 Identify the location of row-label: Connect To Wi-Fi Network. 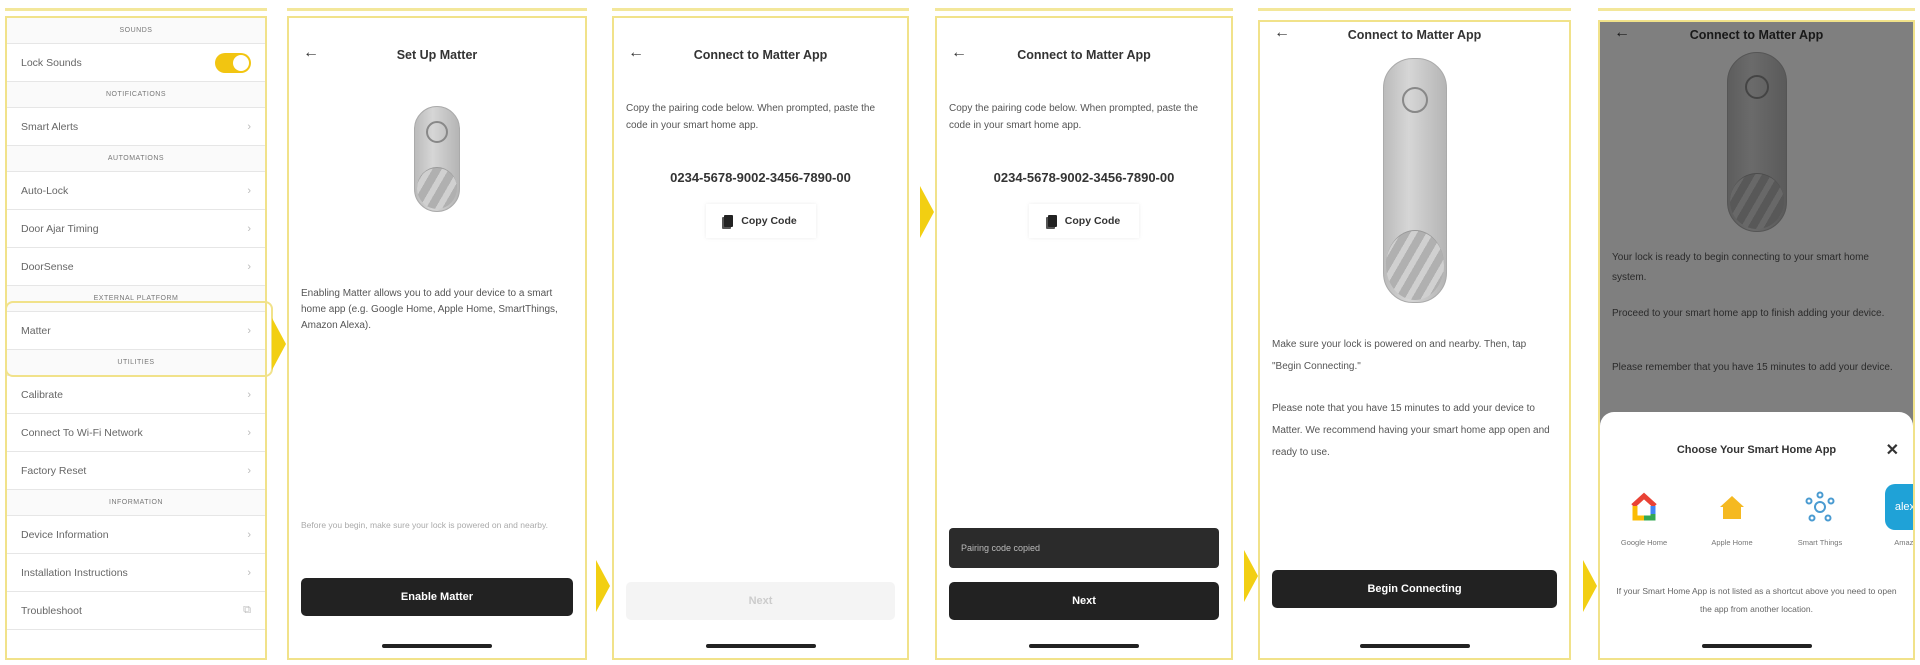
(82, 432).